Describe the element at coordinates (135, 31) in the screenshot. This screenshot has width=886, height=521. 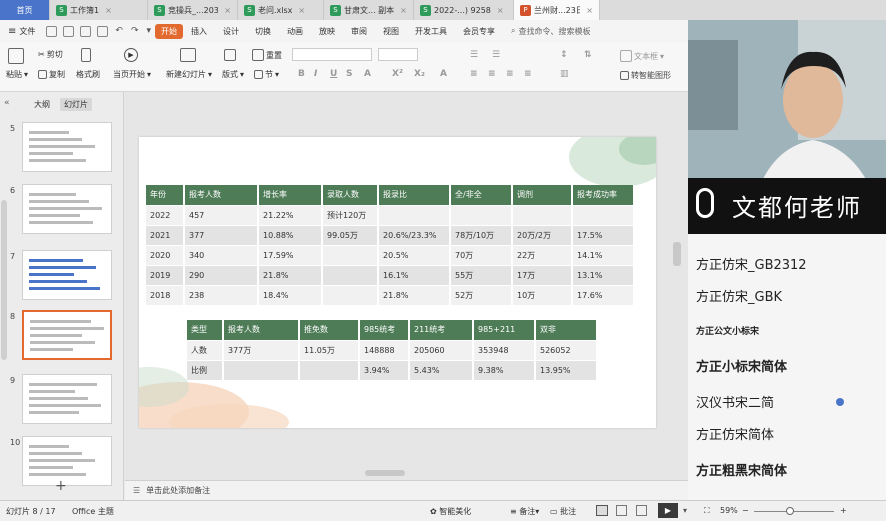
I see `redo-icon: ↷` at that location.